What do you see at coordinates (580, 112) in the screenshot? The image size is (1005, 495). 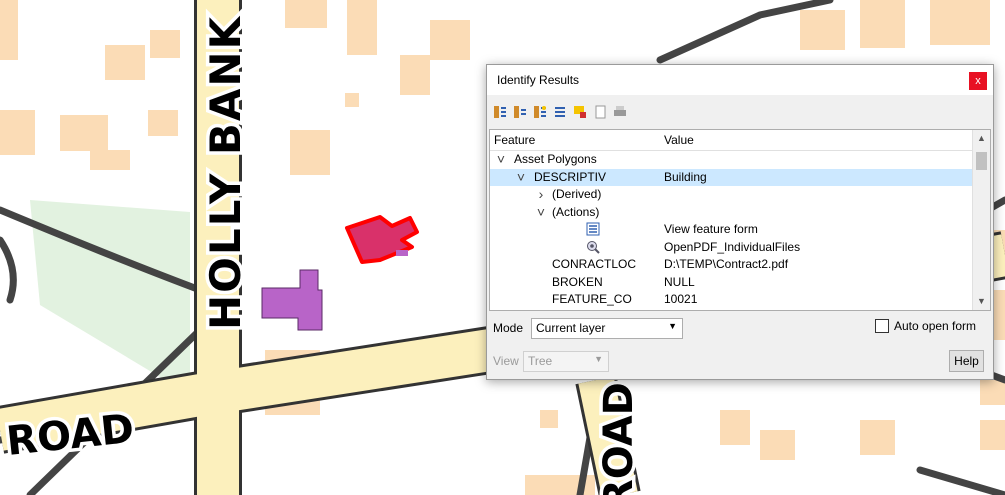 I see `highlight-icon` at bounding box center [580, 112].